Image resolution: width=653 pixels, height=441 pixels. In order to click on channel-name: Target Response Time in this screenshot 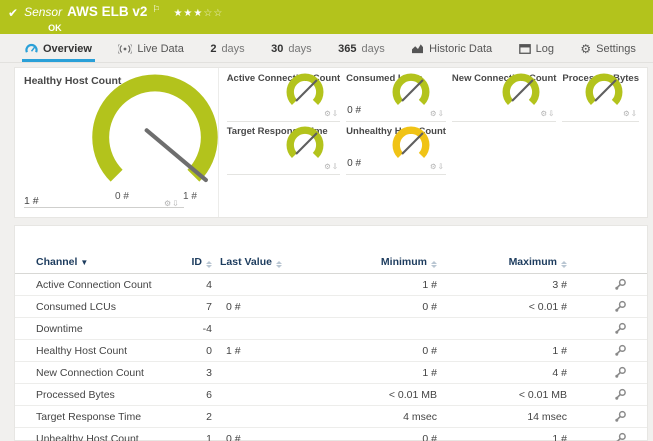, I will do `click(89, 416)`.